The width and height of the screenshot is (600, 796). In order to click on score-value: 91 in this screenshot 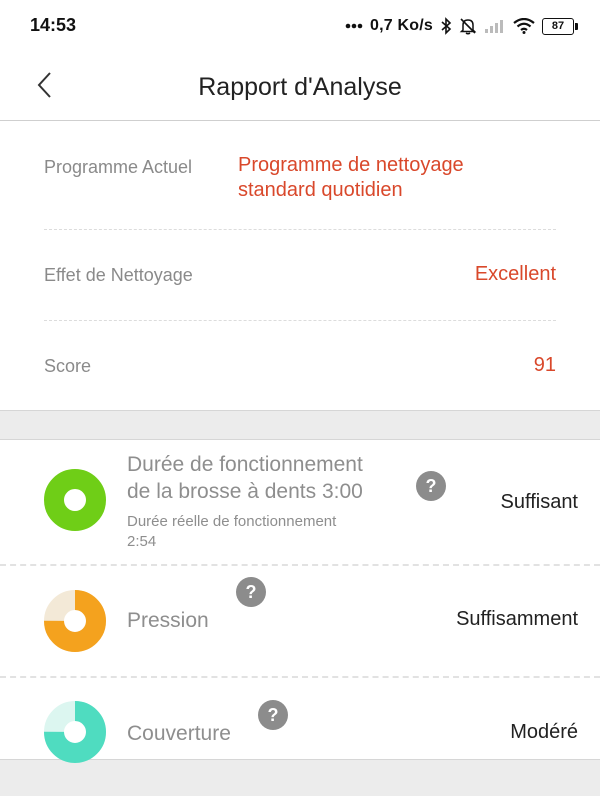, I will do `click(544, 365)`.